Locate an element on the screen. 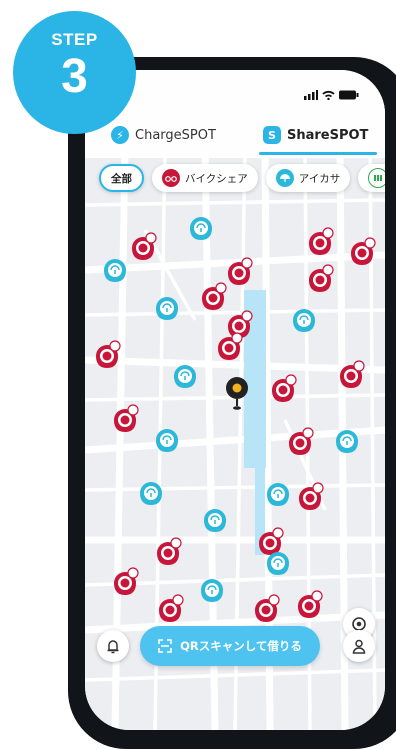  filter-chips: 全部 バイクシェア アイカサ is located at coordinates (242, 178).